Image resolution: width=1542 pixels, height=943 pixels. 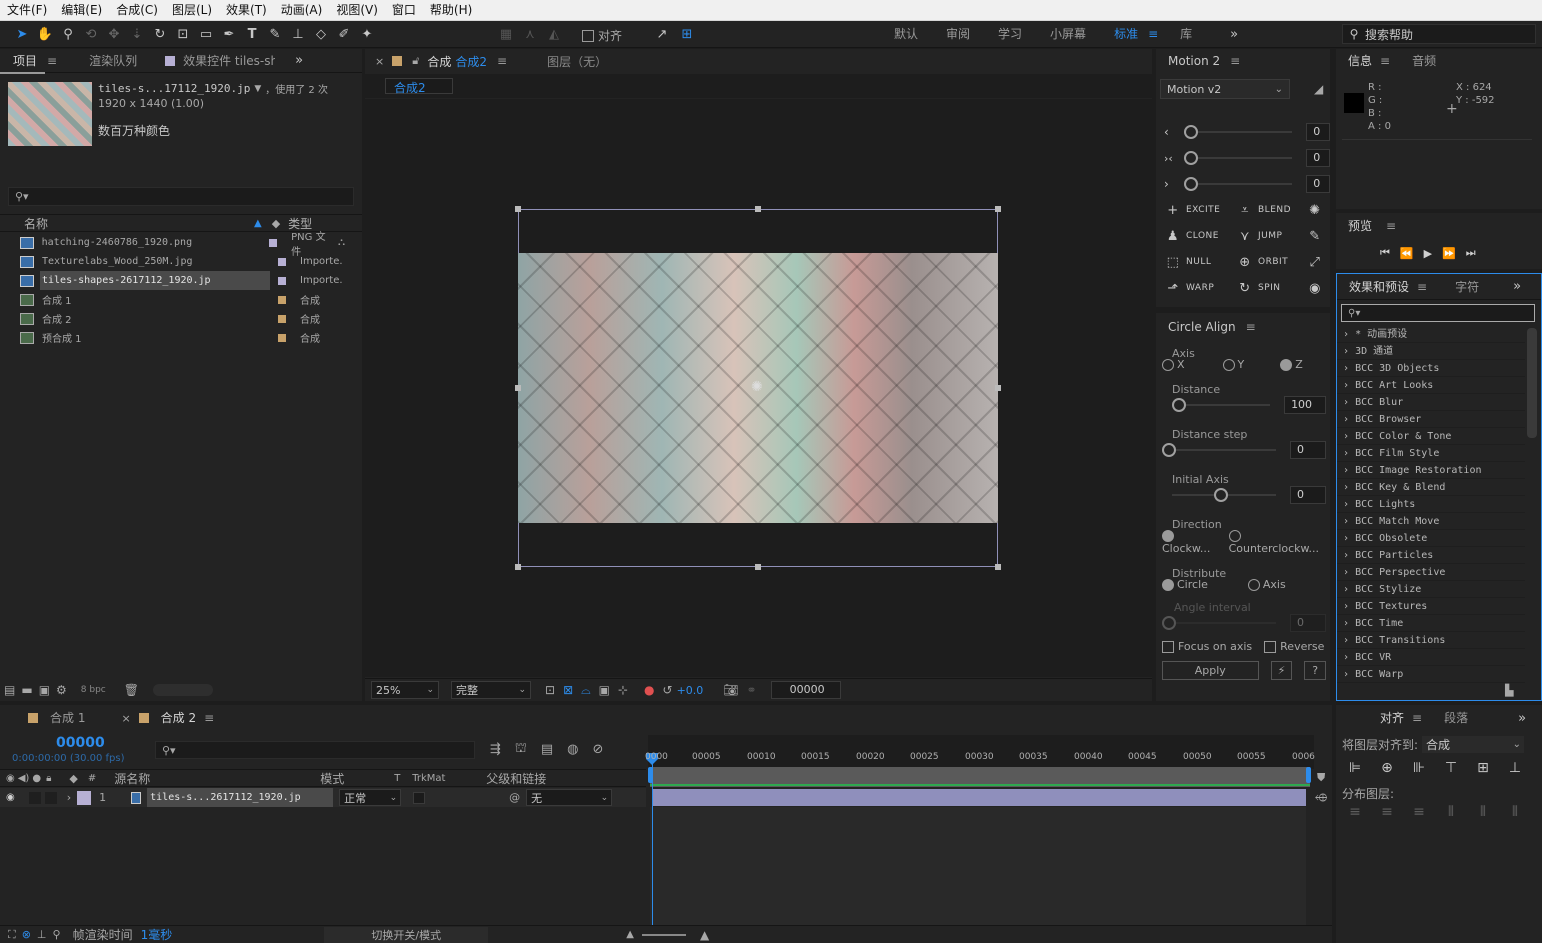 I want to click on workspace-learn: 学习, so click(x=1010, y=34).